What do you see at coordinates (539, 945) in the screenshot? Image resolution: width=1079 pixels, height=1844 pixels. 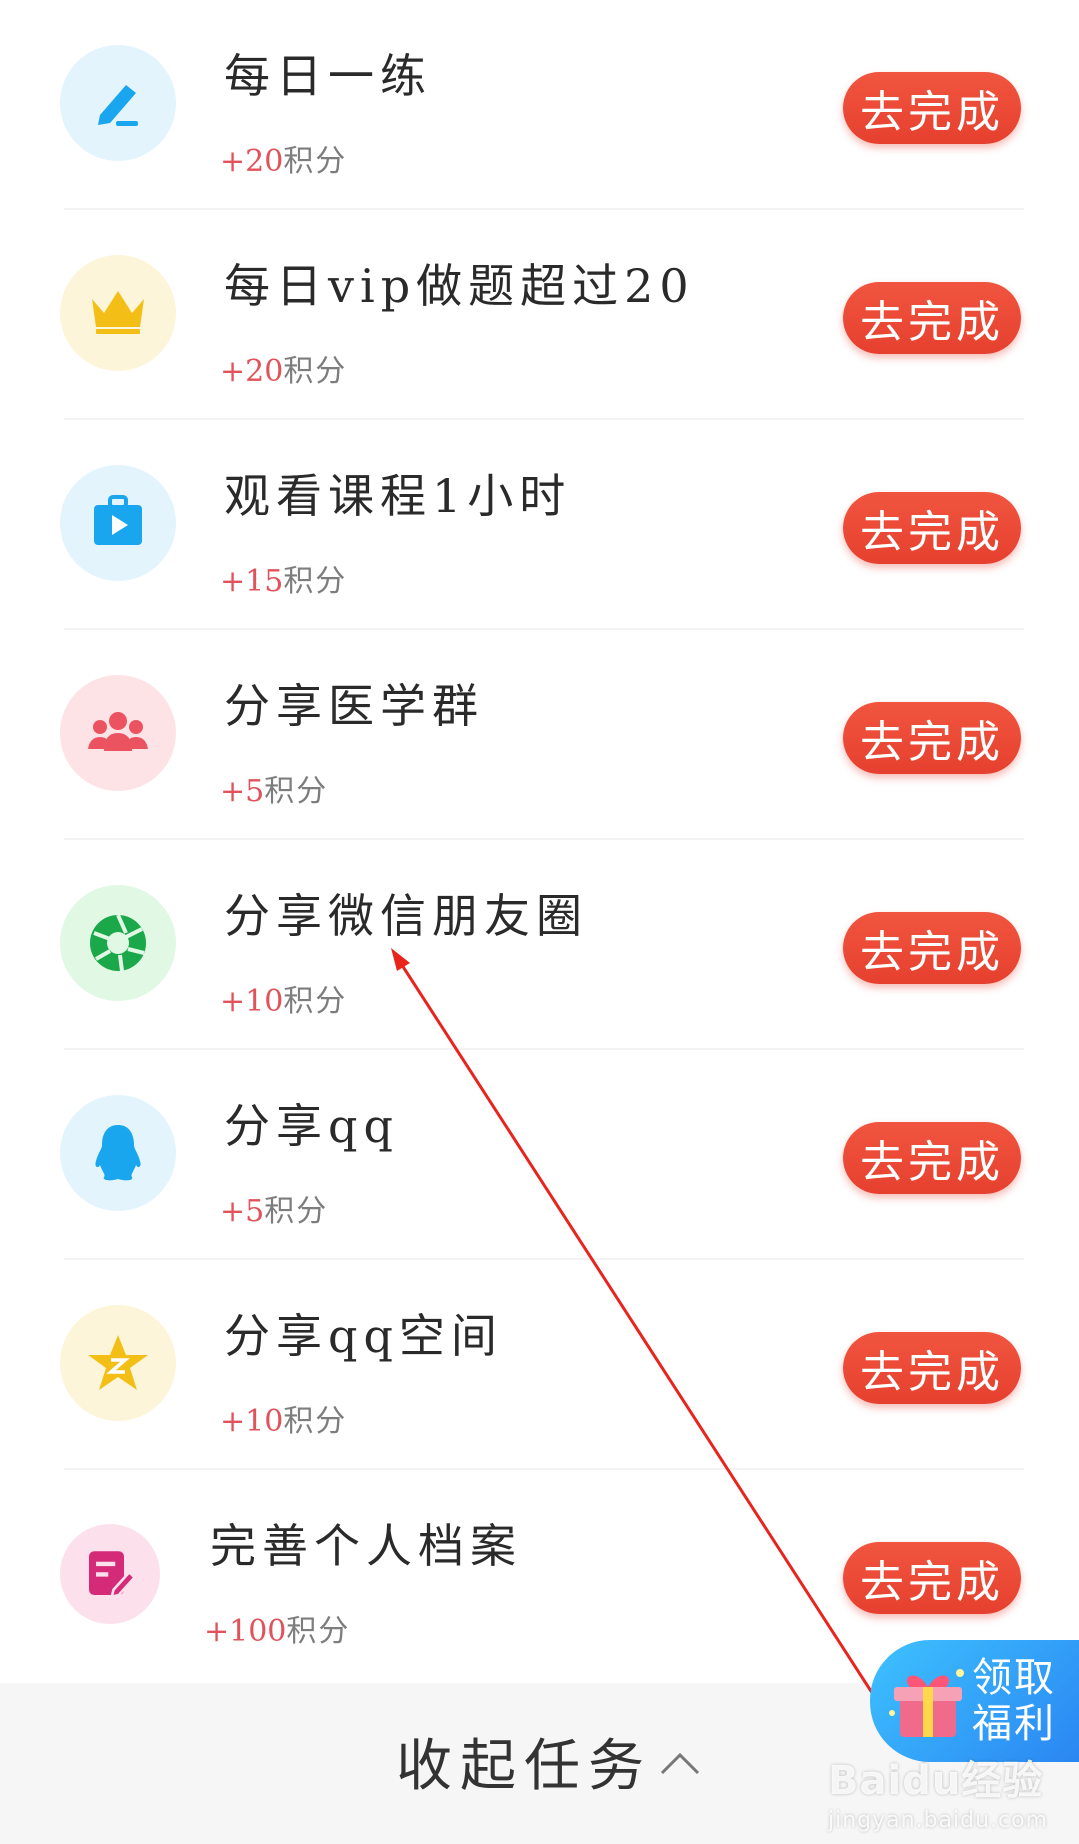 I see `task-item: 分享微信朋友圈 +10积分 去完成` at bounding box center [539, 945].